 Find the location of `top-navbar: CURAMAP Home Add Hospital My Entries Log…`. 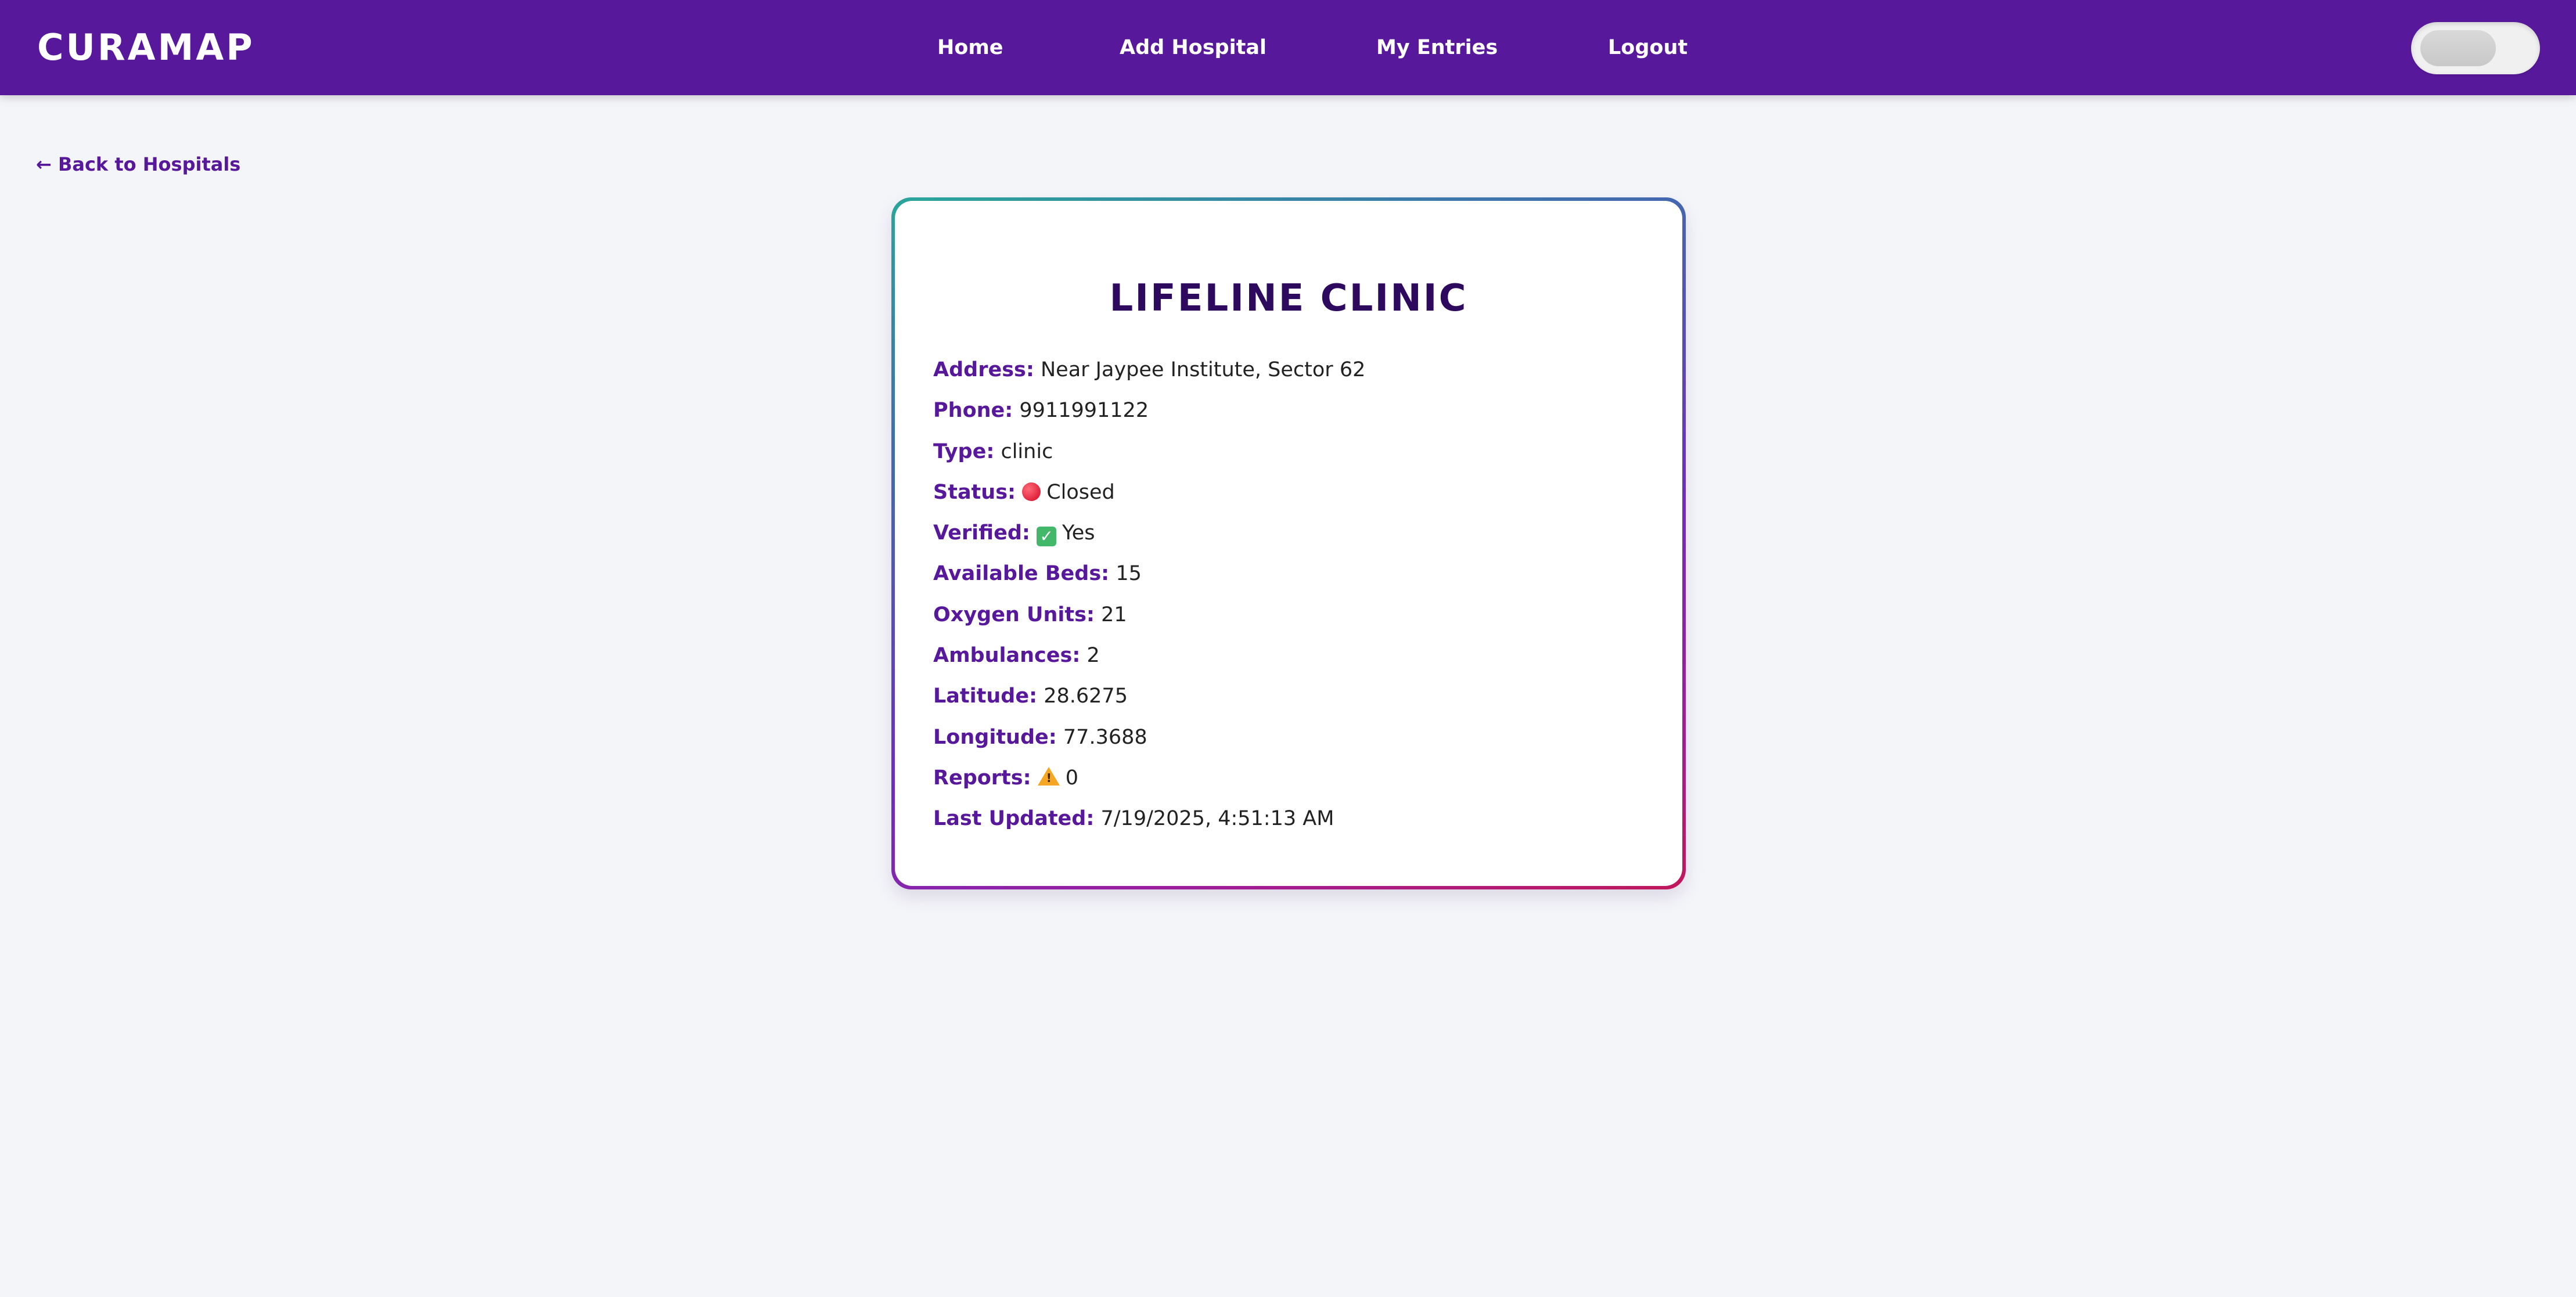

top-navbar: CURAMAP Home Add Hospital My Entries Log… is located at coordinates (1288, 47).